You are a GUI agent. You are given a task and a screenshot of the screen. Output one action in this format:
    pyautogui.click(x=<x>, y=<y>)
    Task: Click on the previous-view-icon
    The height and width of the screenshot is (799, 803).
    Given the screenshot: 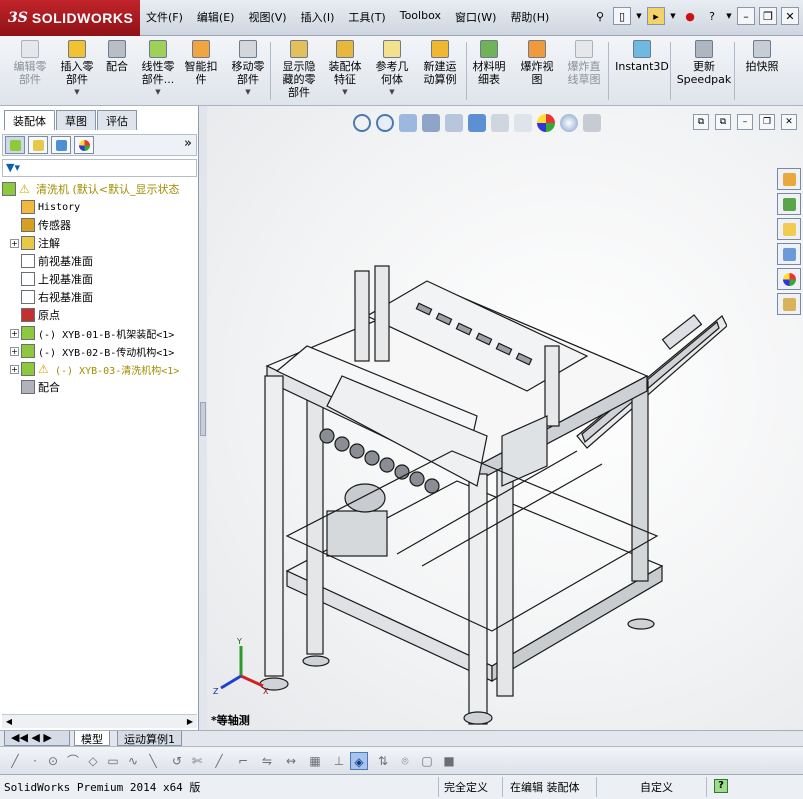 What is the action you would take?
    pyautogui.click(x=408, y=123)
    